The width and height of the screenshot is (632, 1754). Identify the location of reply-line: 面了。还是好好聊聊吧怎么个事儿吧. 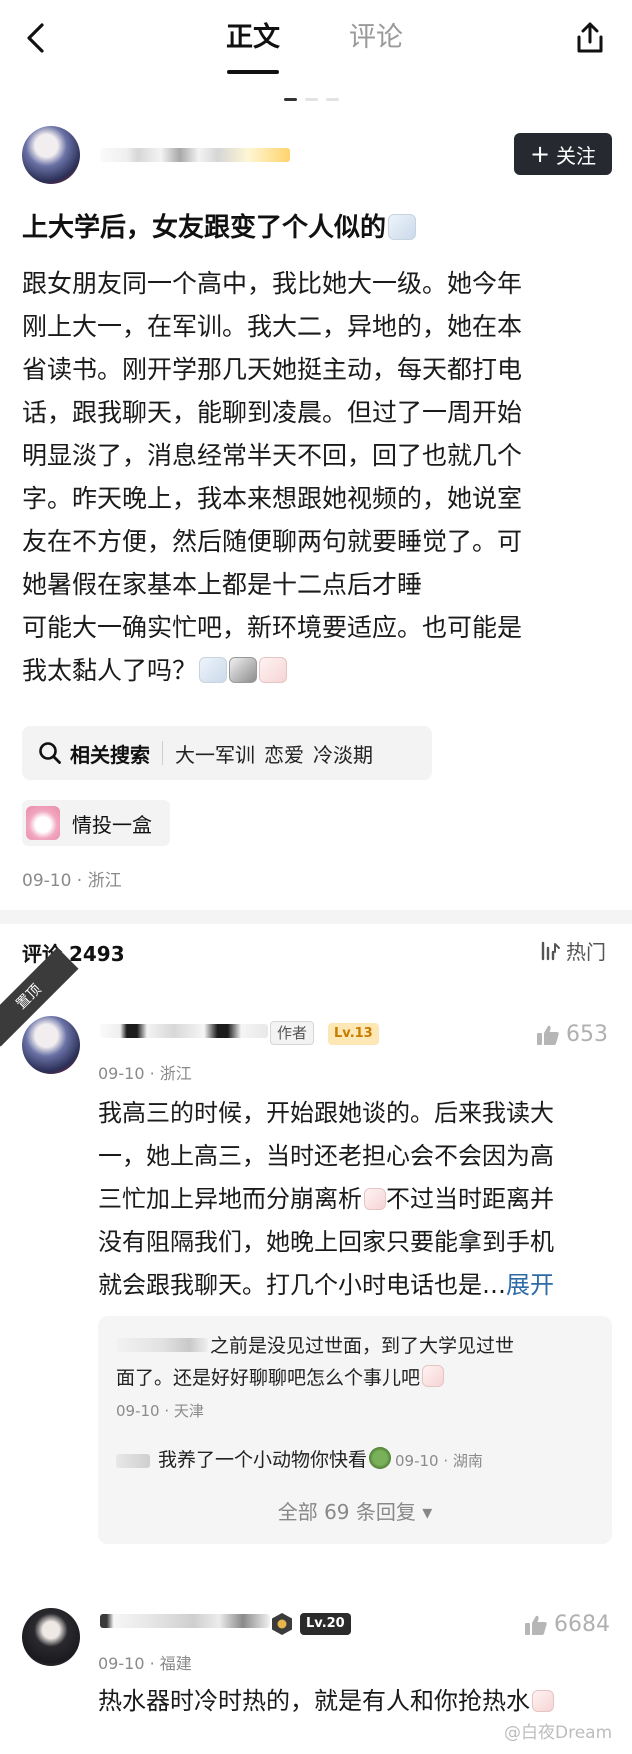
(361, 1378).